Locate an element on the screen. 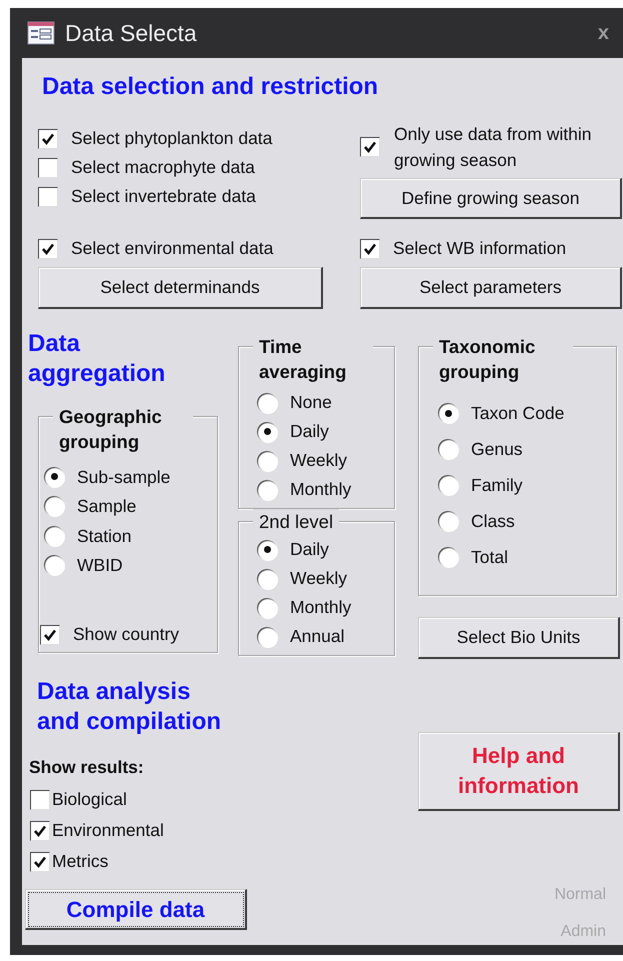 The width and height of the screenshot is (623, 961). section-heading: Data analysis and compilation is located at coordinates (129, 707).